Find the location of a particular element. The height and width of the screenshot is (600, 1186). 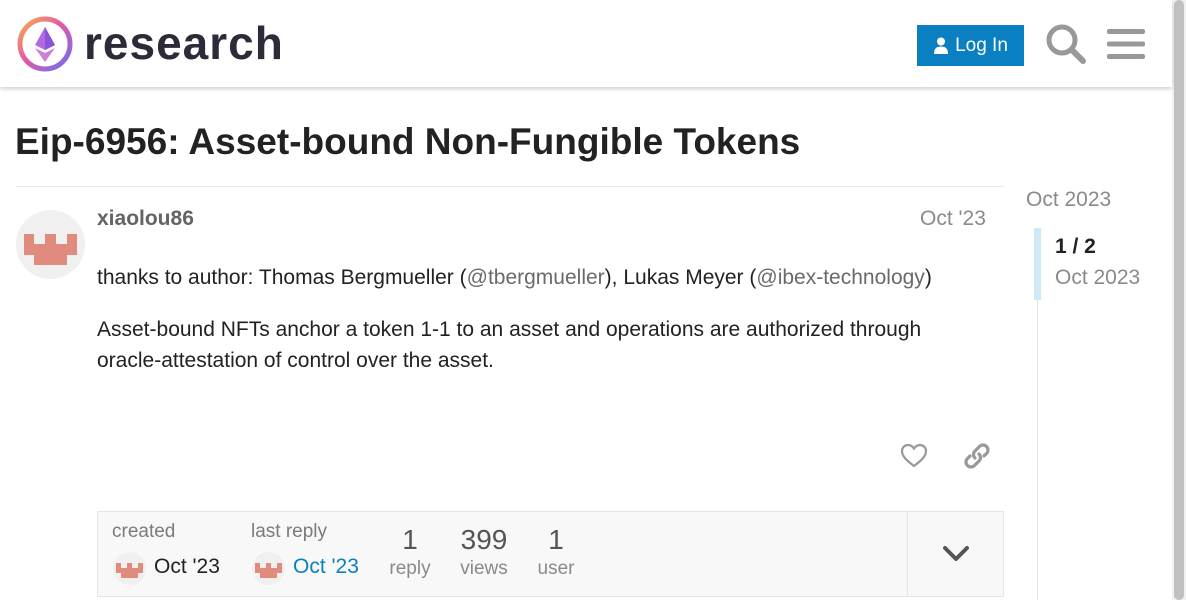

last-reply-label: last reply is located at coordinates (289, 531).